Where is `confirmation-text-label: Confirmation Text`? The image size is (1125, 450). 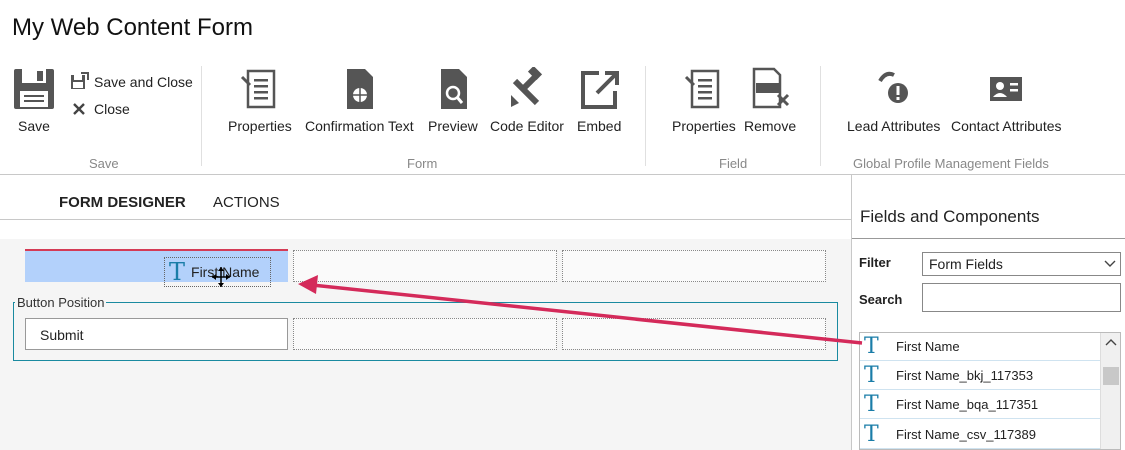
confirmation-text-label: Confirmation Text is located at coordinates (359, 126).